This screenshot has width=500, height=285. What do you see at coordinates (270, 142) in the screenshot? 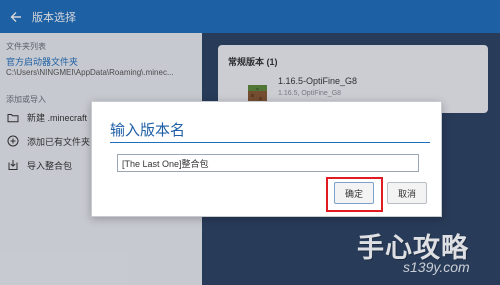
I see `title-divider` at bounding box center [270, 142].